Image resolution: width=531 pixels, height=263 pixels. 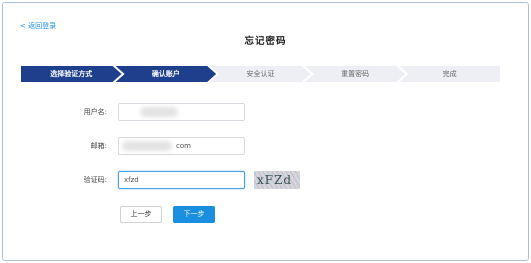 I want to click on progress-steps: 选择验证方式 确认账户 安全认证 重置密码 完成, so click(x=260, y=74).